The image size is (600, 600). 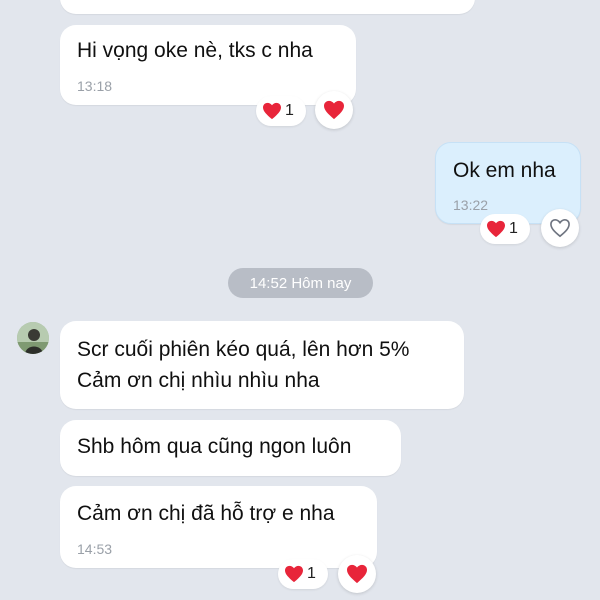 I want to click on message-text-line2: Cảm ơn chị nhìu nhìu nha, so click(x=198, y=380).